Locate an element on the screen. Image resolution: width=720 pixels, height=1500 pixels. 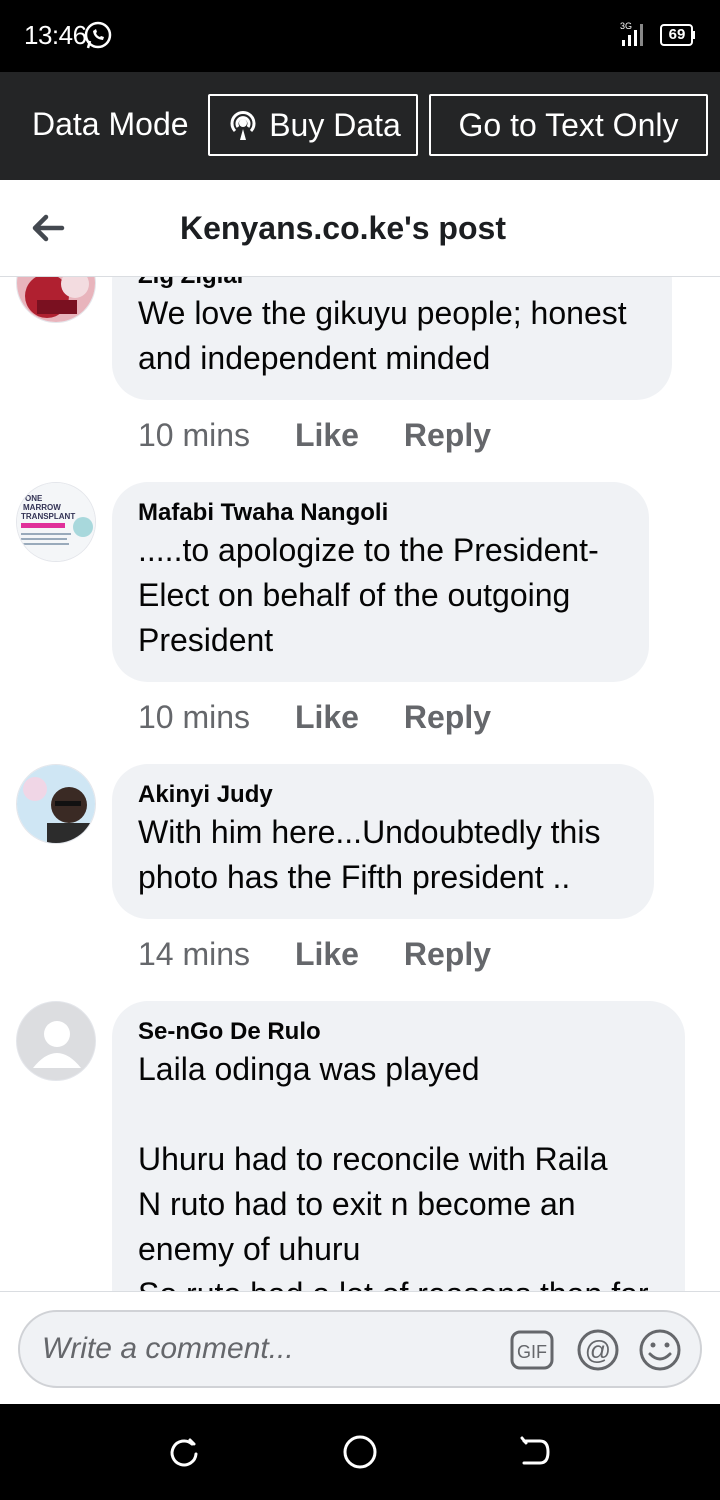
comment-composer: Write a comment... GIF @ is located at coordinates (360, 1348).